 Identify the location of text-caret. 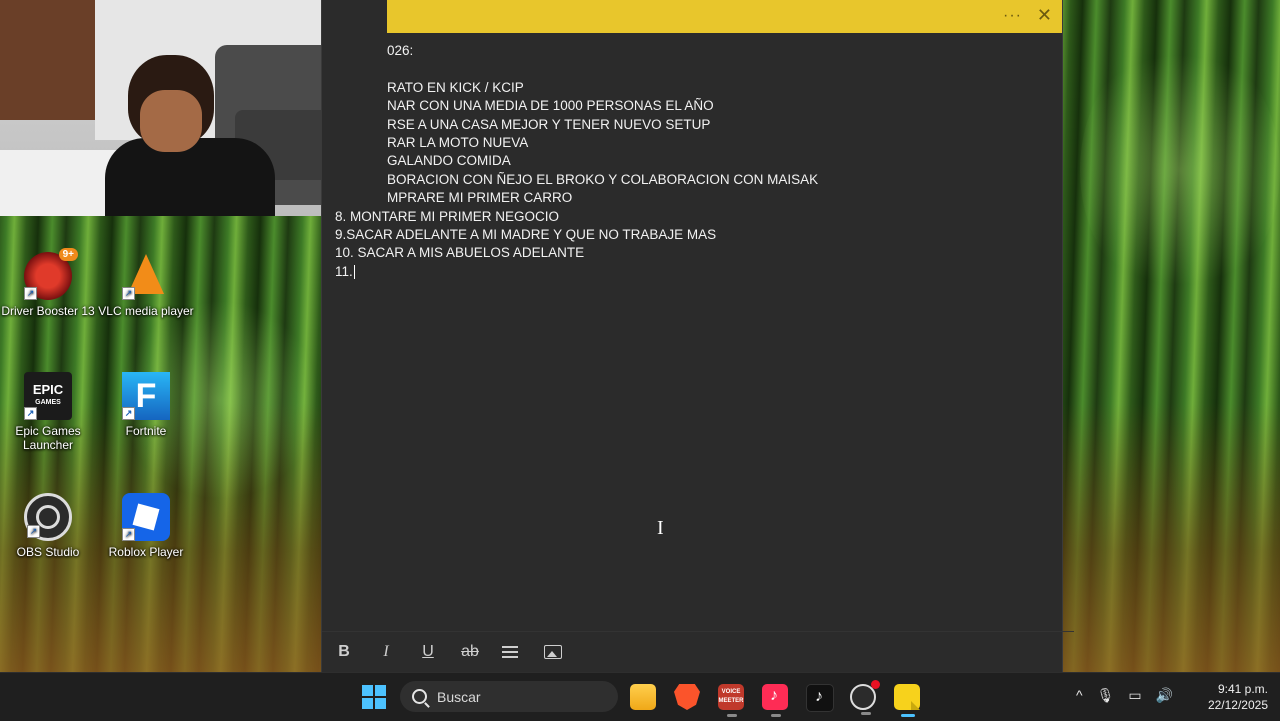
(354, 272).